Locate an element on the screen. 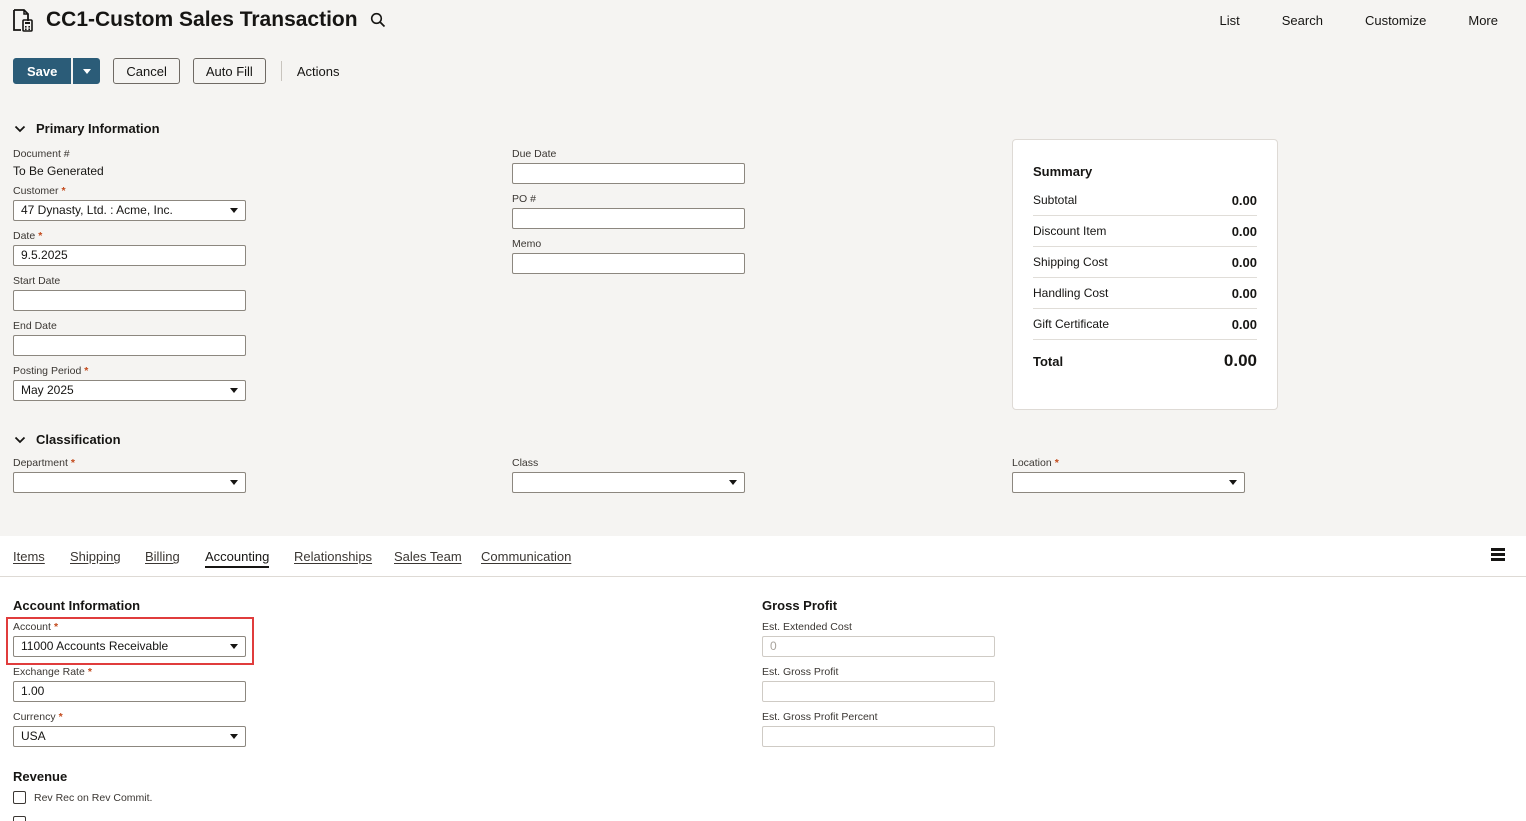 The image size is (1526, 821). field-label: Posting Period is located at coordinates (47, 371).